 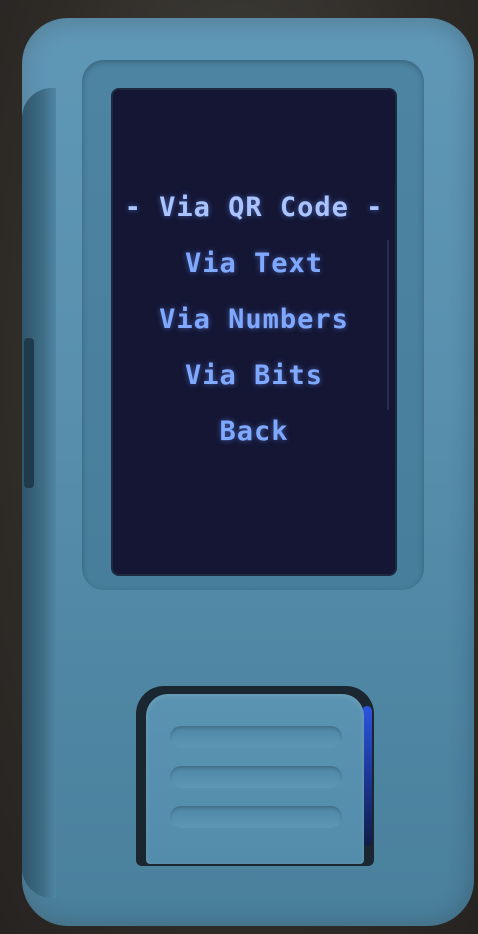 I want to click on menu-item-via-text: Via Text, so click(x=254, y=264).